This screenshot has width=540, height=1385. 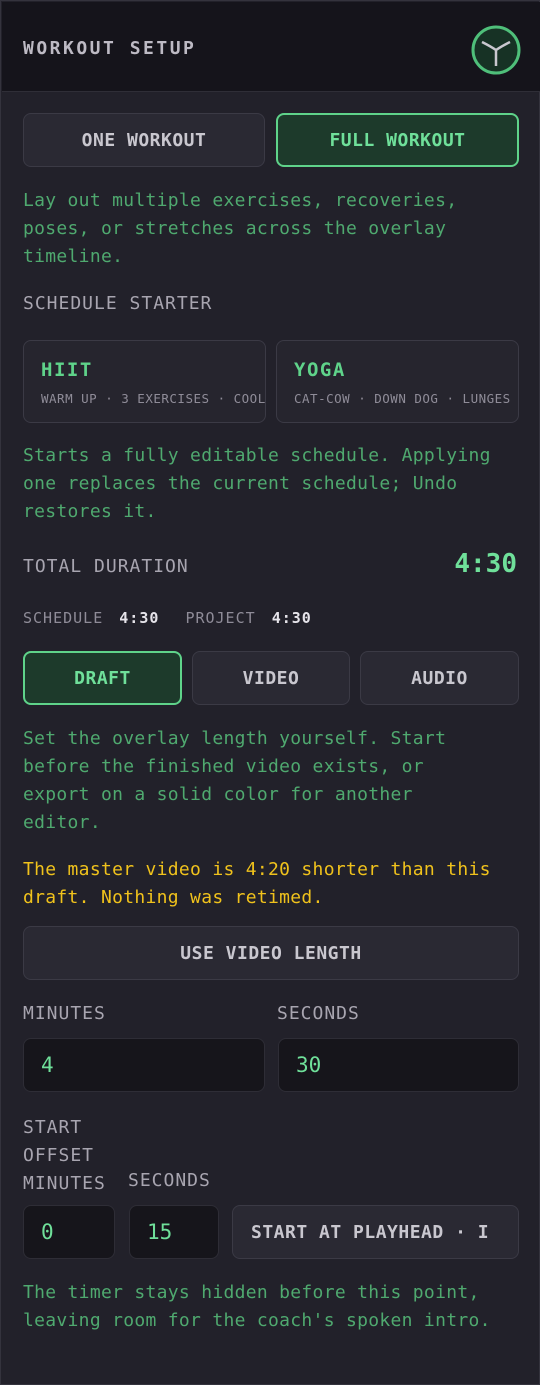 I want to click on start-offset-label-line1: START, so click(x=53, y=1127).